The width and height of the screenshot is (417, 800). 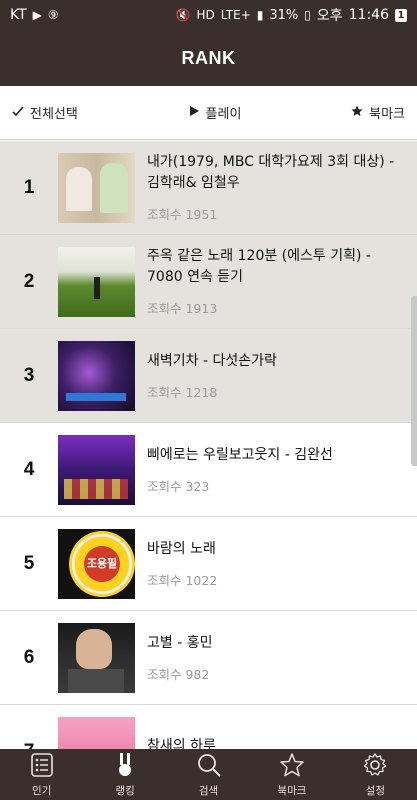 I want to click on item-info: 고별 - 홍민 조회수 982, so click(x=276, y=658).